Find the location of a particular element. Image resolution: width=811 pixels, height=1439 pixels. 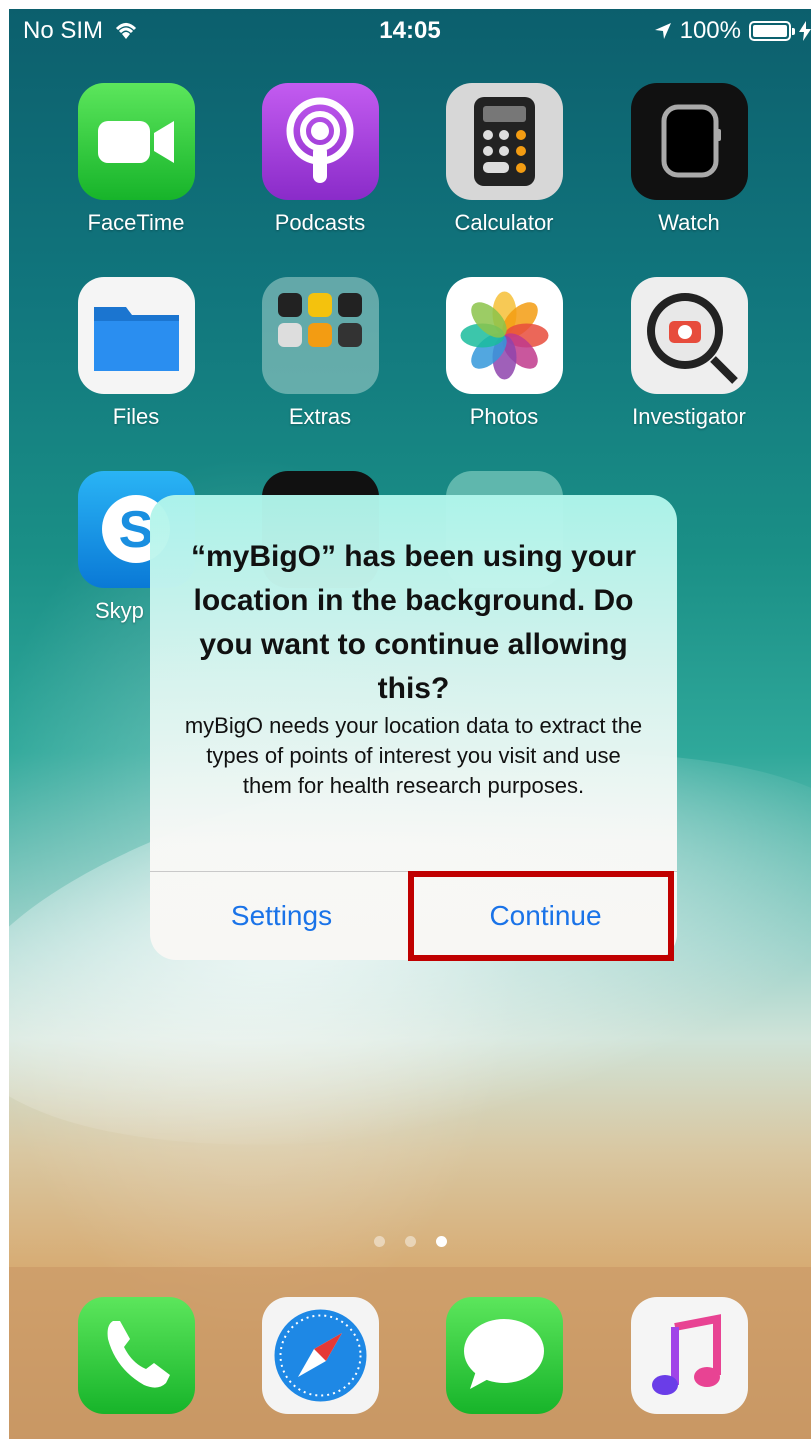

app-label: Calculator is located at coordinates (504, 222).